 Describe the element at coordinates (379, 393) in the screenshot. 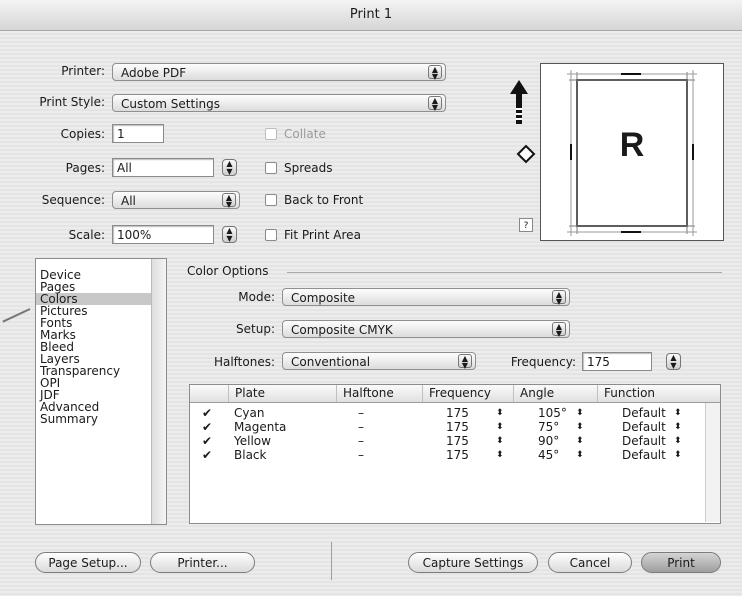

I see `column-header-halftone: Halftone` at that location.